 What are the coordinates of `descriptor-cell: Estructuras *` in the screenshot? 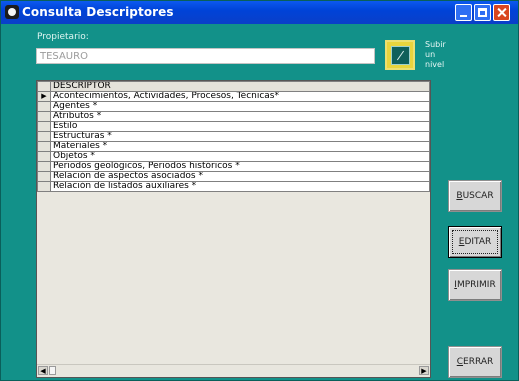 It's located at (240, 136).